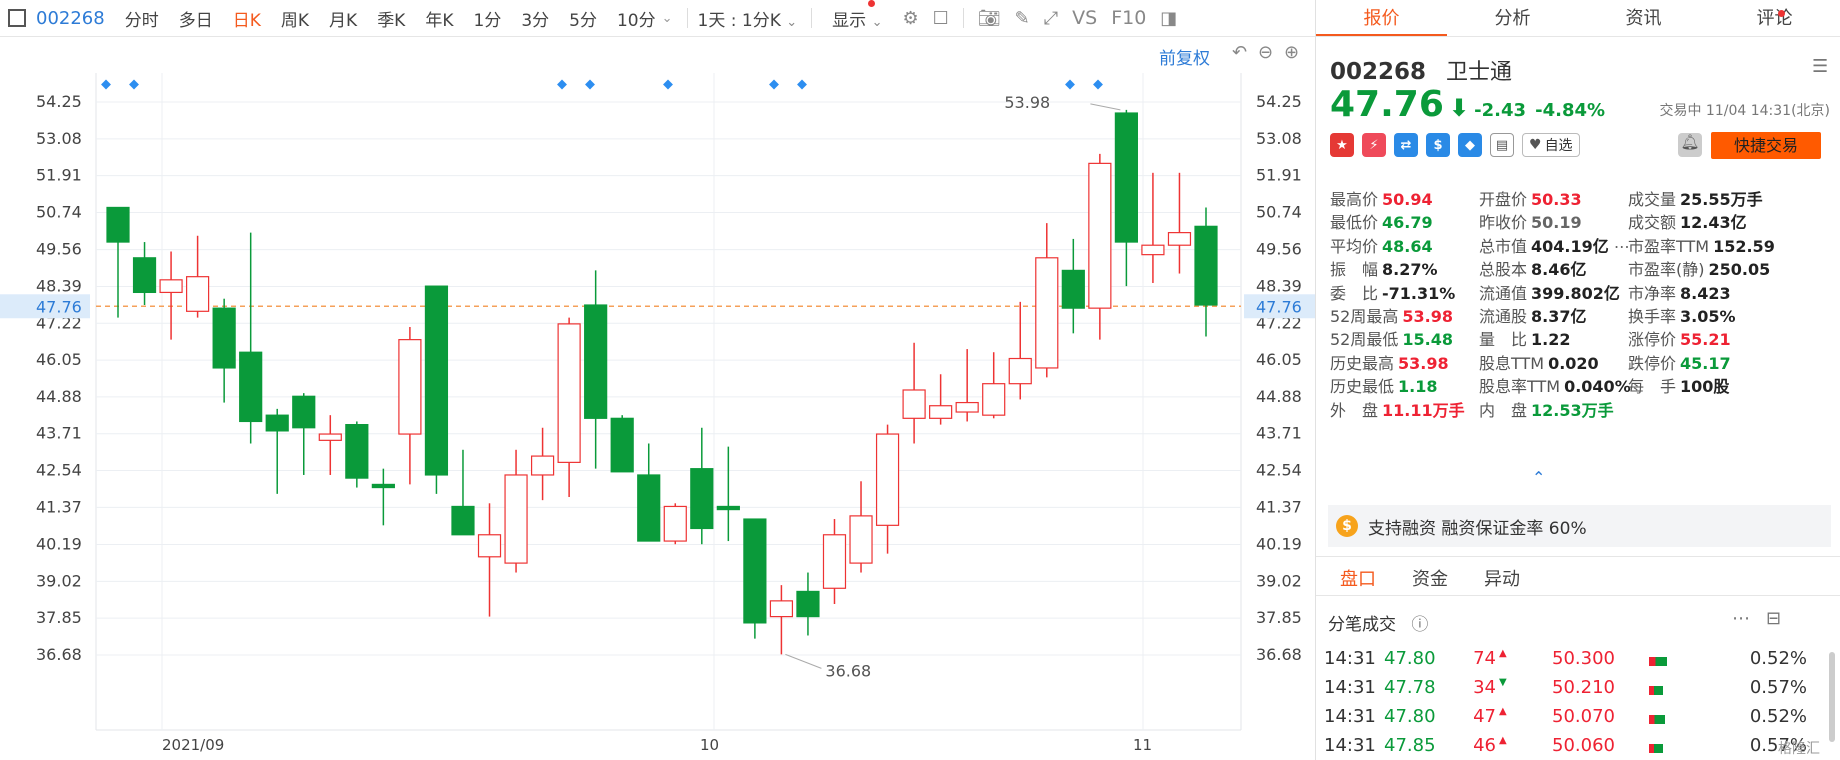  I want to click on stat-item: 涨停价 55.21, so click(1679, 338).